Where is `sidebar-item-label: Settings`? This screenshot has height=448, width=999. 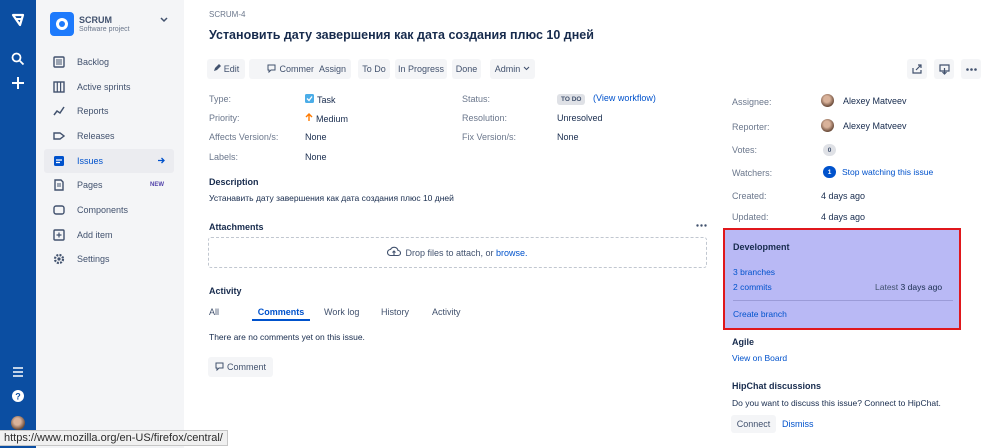 sidebar-item-label: Settings is located at coordinates (93, 259).